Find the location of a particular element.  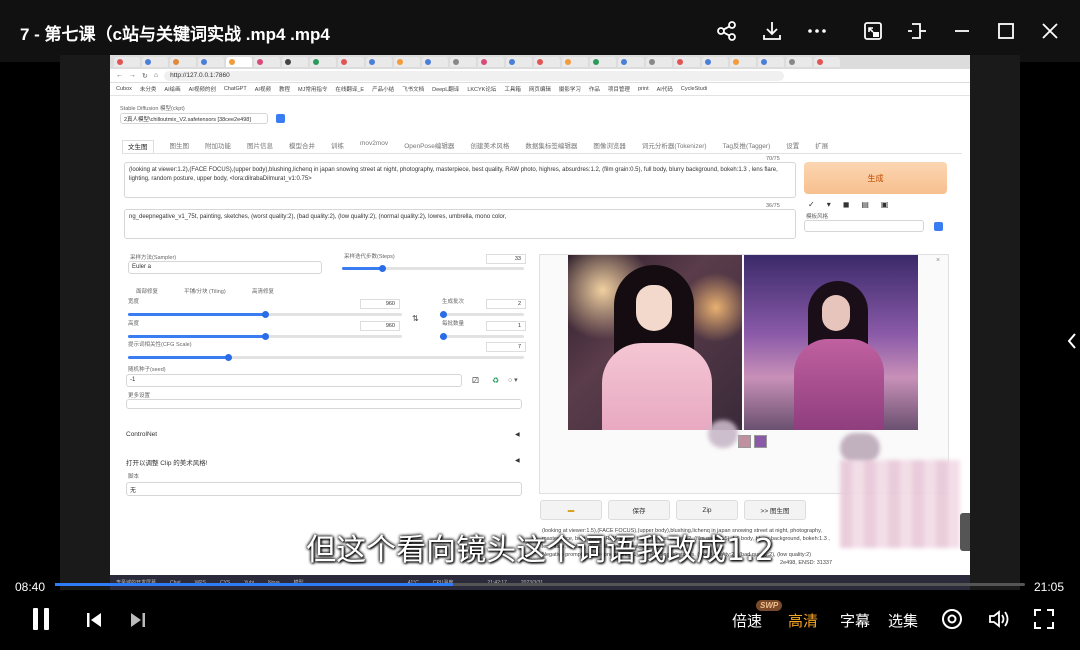

maximize-icon is located at coordinates (1006, 31).